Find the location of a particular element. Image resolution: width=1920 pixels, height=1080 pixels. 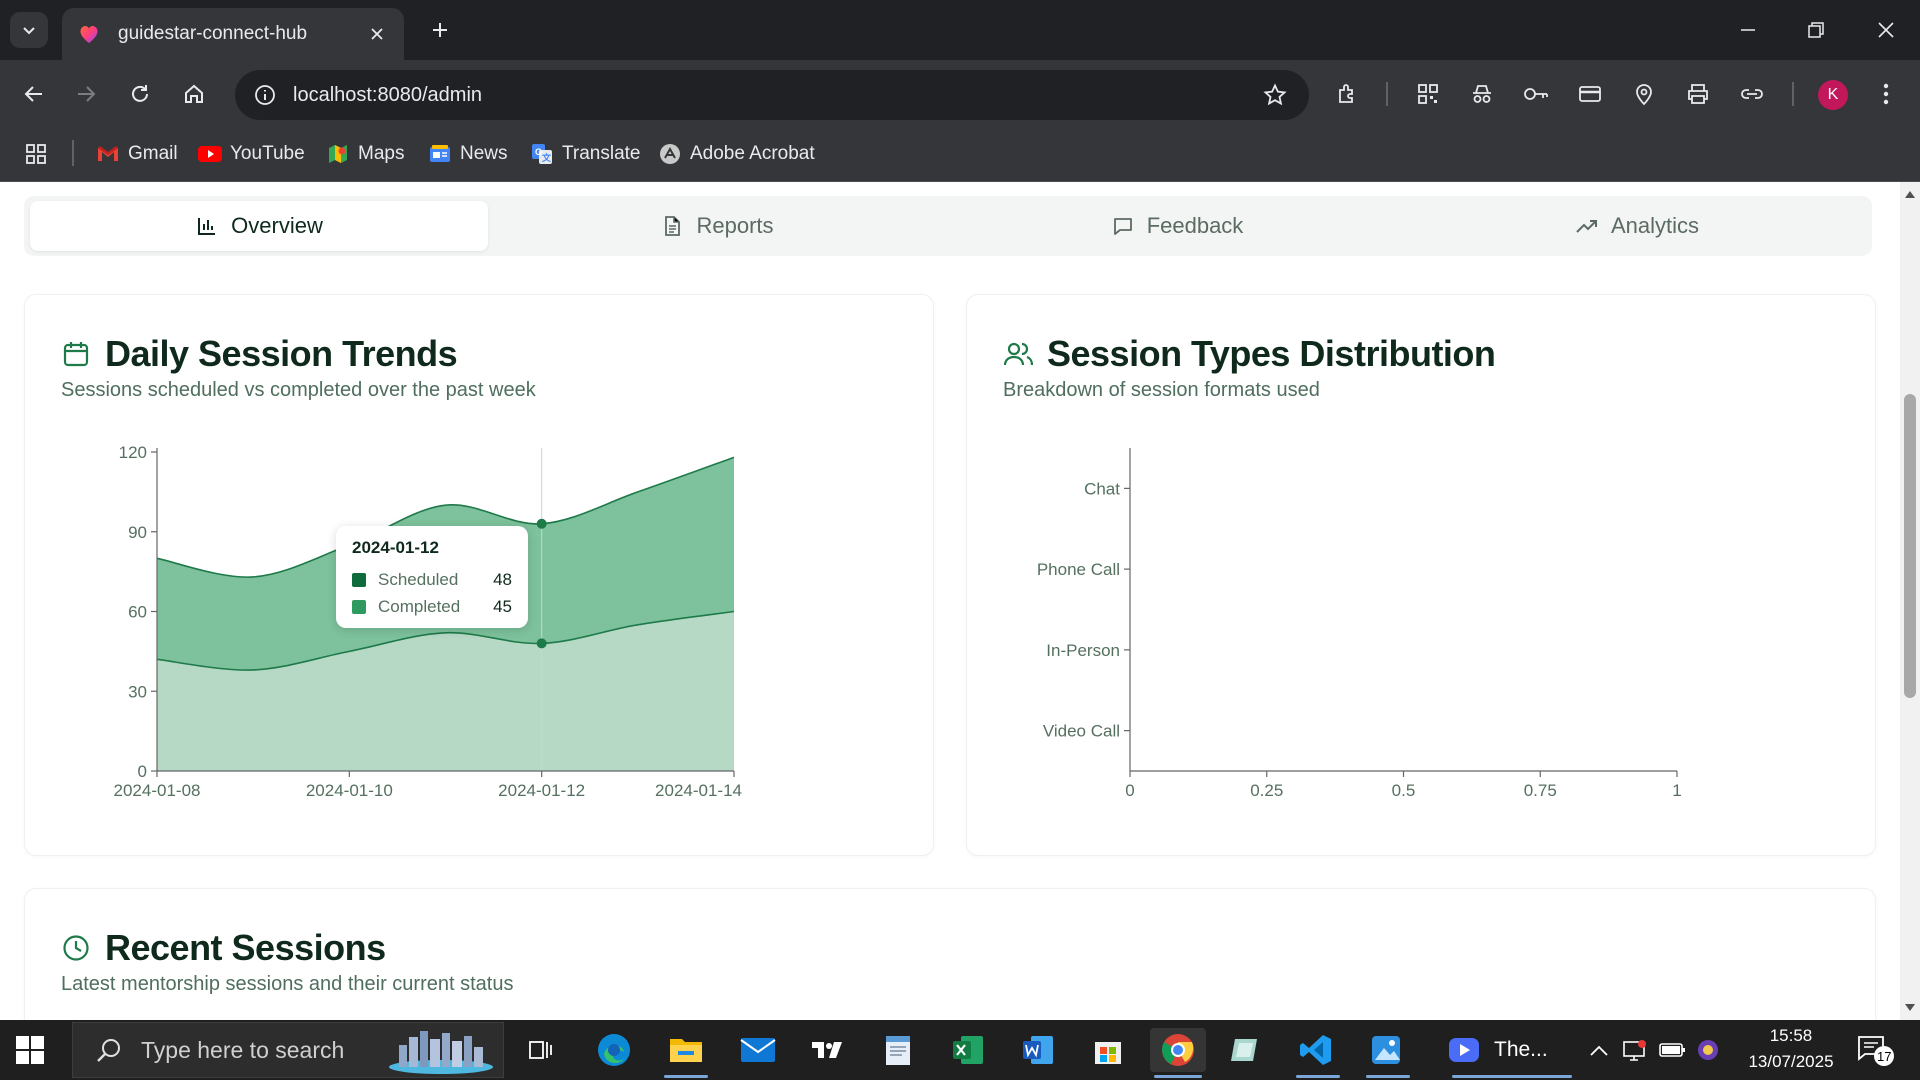

taskbar-notepad is located at coordinates (898, 1050).